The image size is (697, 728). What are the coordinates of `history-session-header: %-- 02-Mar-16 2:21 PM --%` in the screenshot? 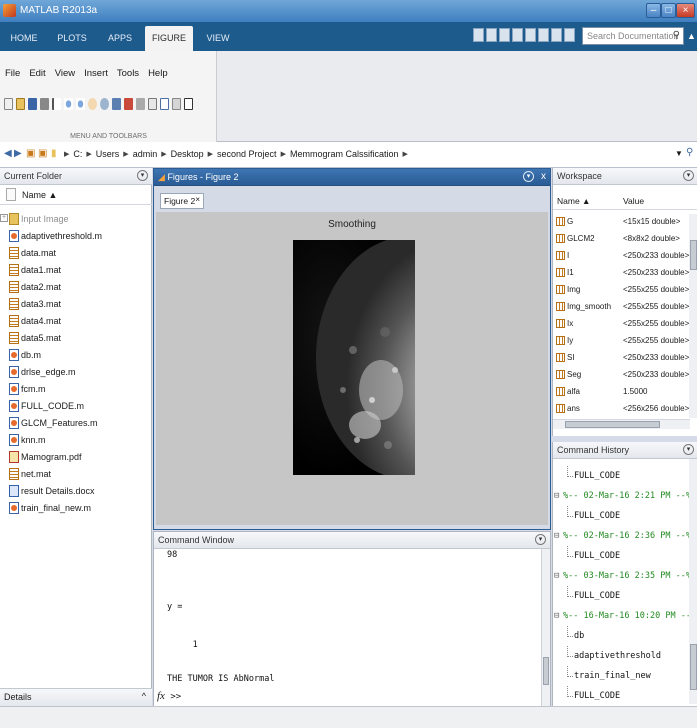 It's located at (622, 496).